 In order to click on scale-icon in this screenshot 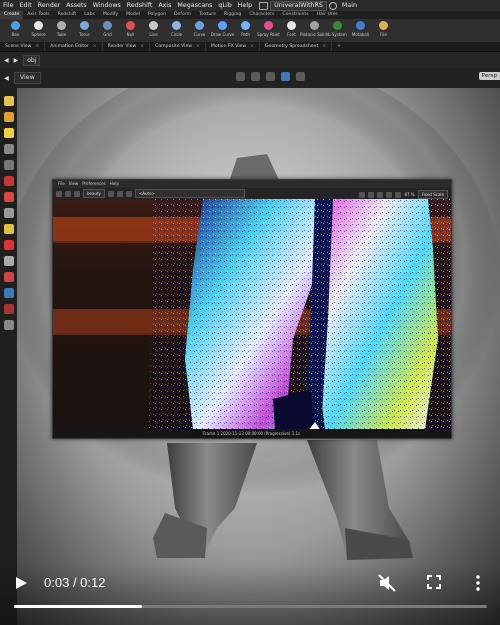, I will do `click(8, 213)`.